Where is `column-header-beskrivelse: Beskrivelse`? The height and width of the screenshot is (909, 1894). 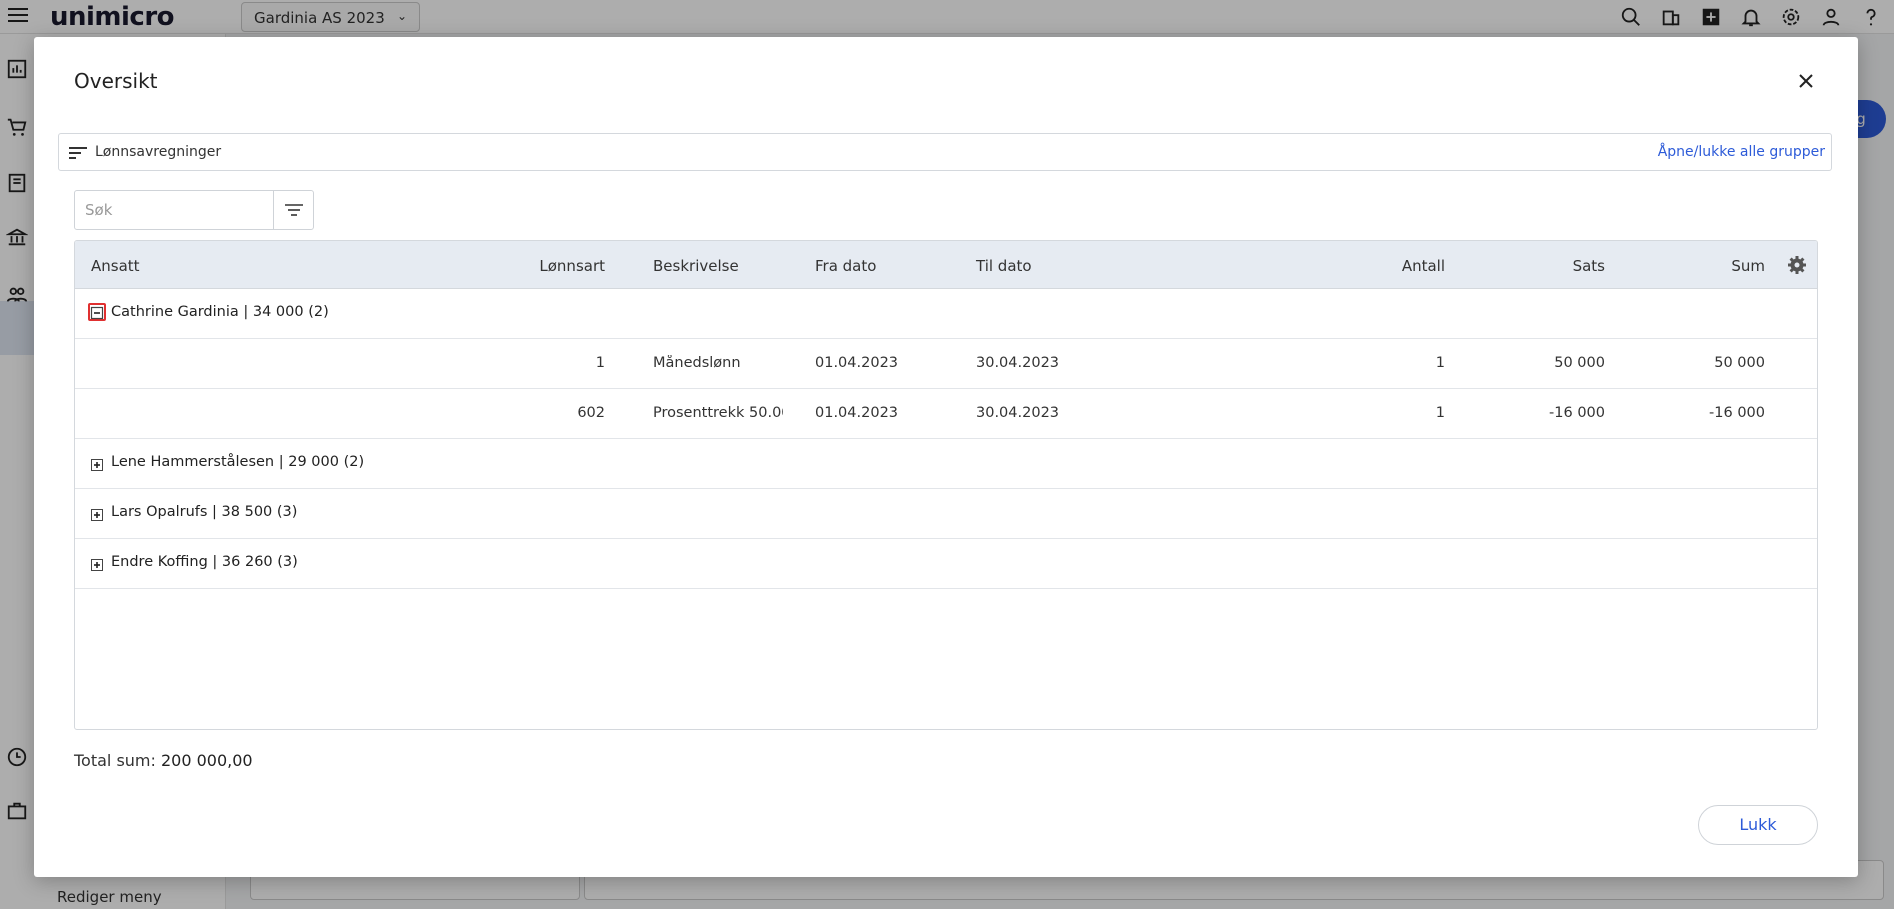
column-header-beskrivelse: Beskrivelse is located at coordinates (696, 266).